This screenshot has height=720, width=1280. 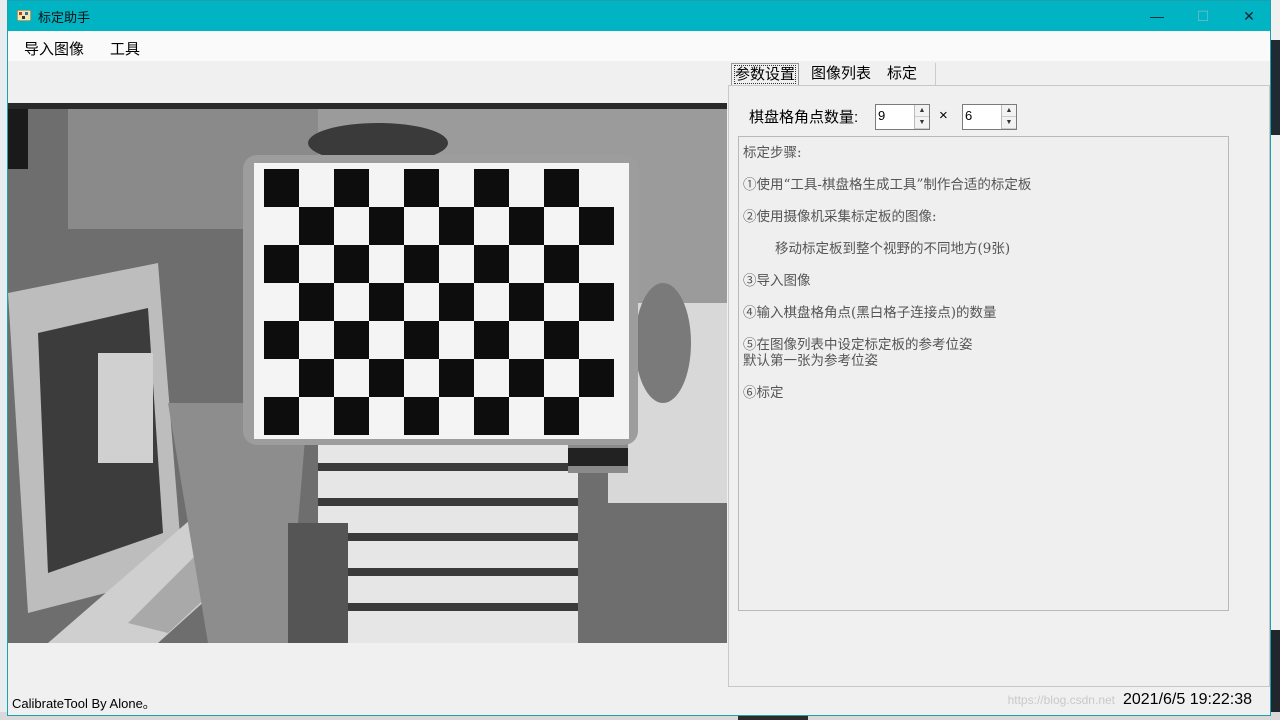 I want to click on maximize-button: ☐, so click(x=1203, y=16).